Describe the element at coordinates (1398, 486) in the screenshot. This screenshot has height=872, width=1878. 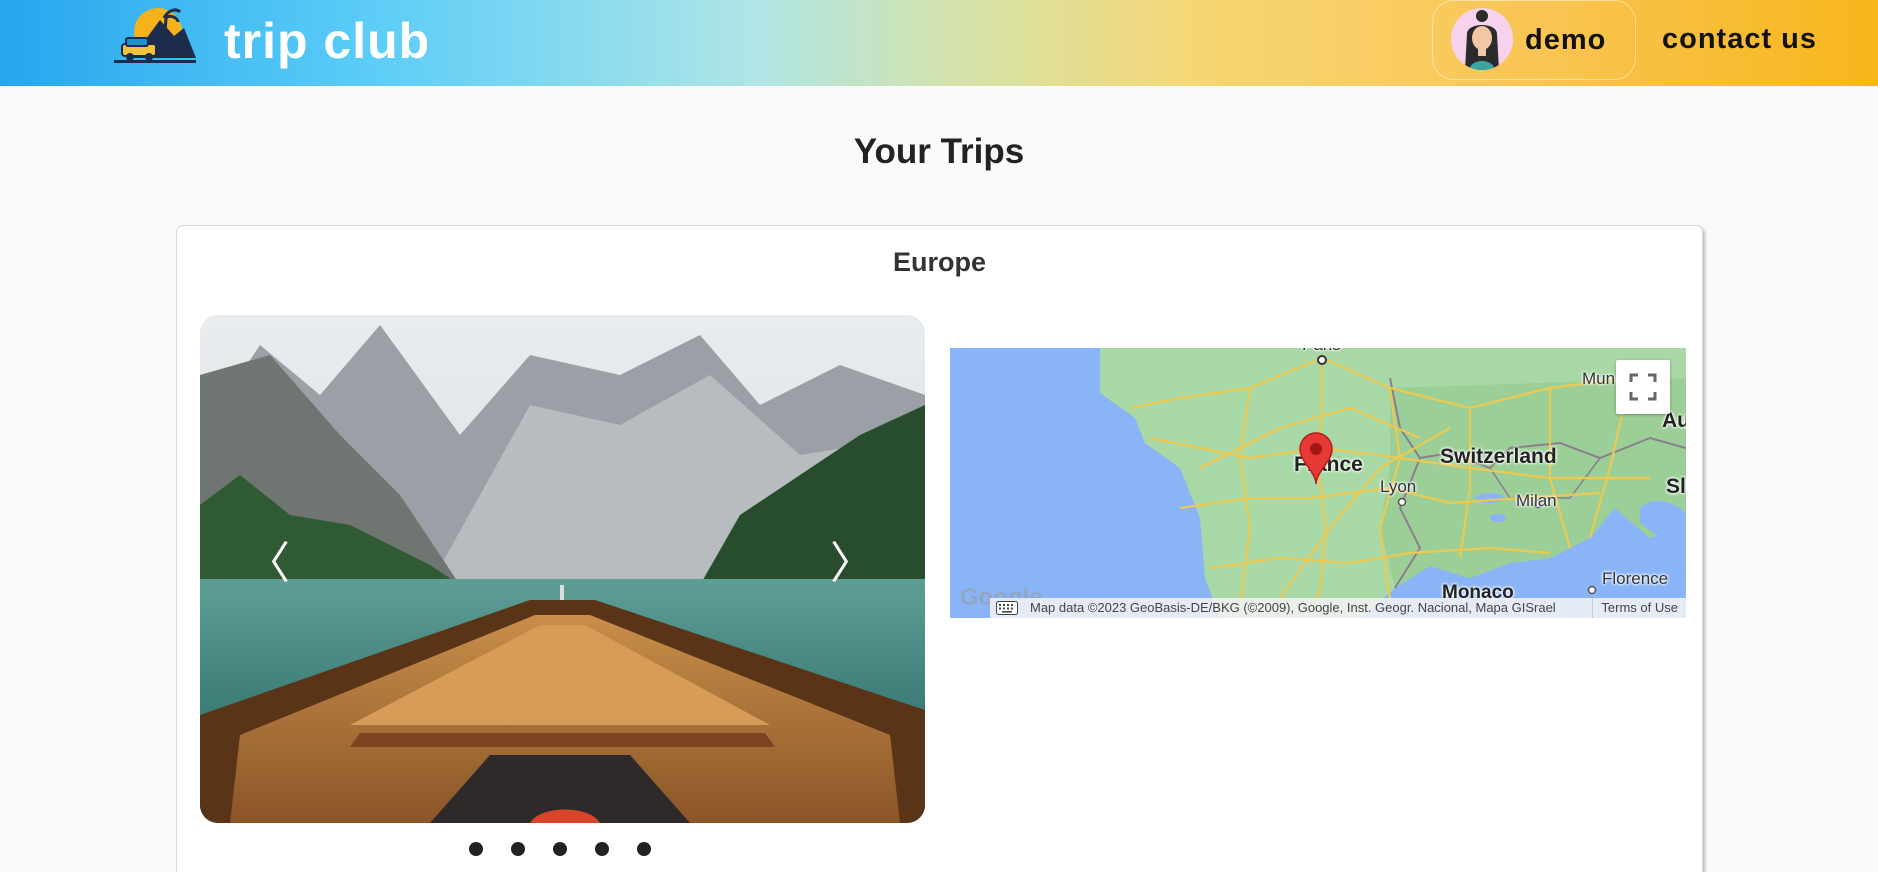
I see `map-label-lyon: Lyon` at that location.